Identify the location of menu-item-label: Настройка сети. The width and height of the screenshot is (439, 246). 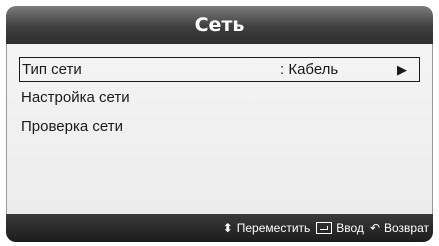
(75, 97).